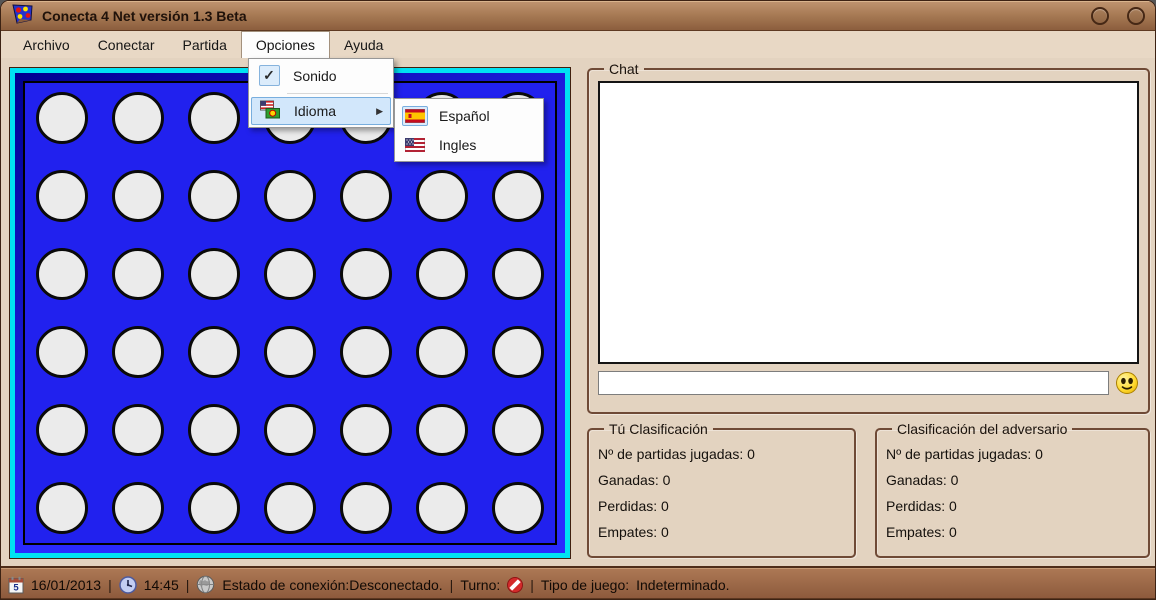 This screenshot has width=1156, height=600. I want to click on idioma-submenu-popup: Español Ingles, so click(469, 130).